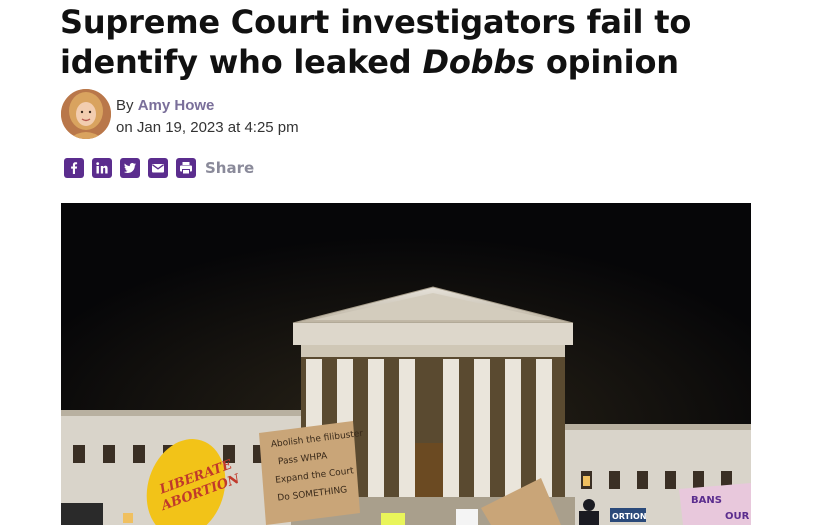 Image resolution: width=816 pixels, height=525 pixels. I want to click on linkedin-share-button, so click(102, 168).